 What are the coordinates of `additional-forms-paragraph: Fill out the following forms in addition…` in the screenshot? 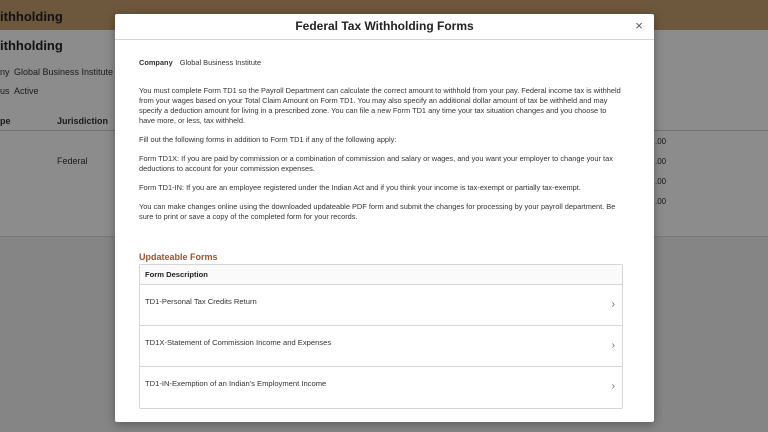 It's located at (268, 139).